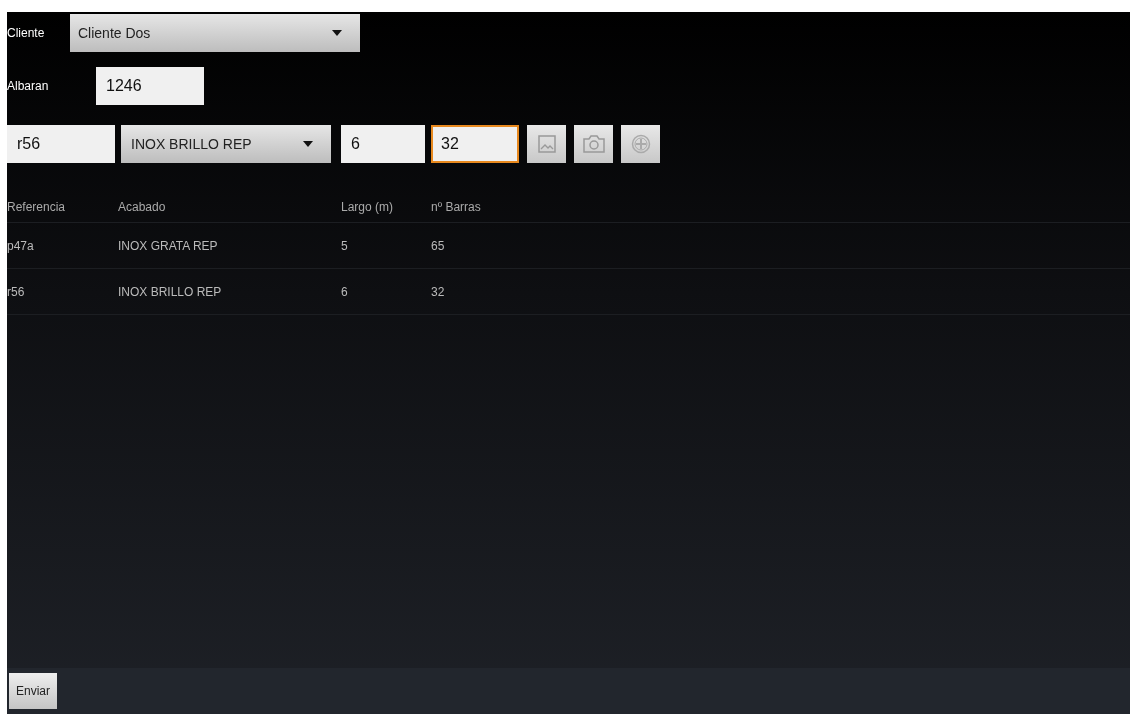  I want to click on add-icon, so click(640, 144).